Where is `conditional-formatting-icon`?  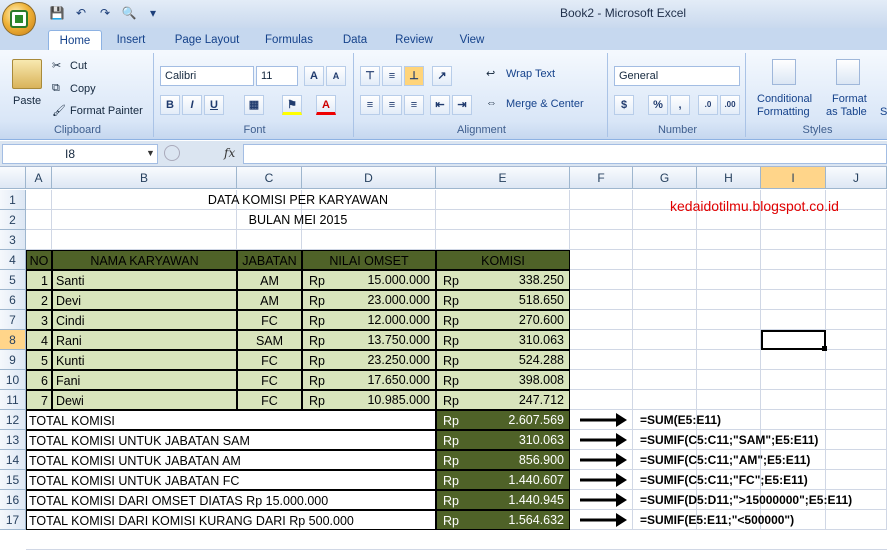 conditional-formatting-icon is located at coordinates (784, 72).